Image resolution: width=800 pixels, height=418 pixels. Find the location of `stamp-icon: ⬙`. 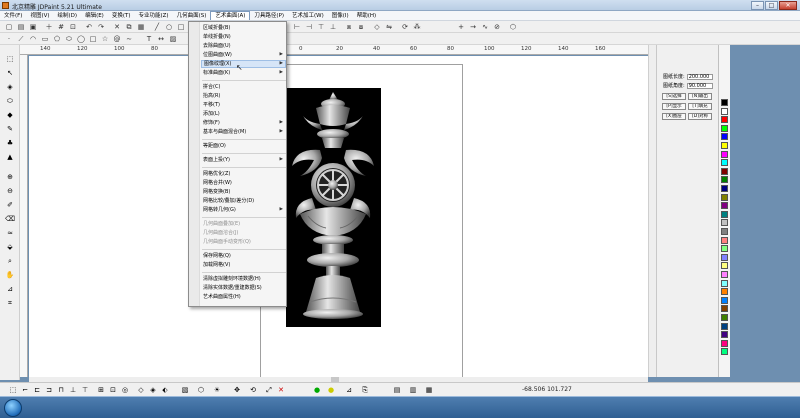

stamp-icon: ⬙ is located at coordinates (10, 247).